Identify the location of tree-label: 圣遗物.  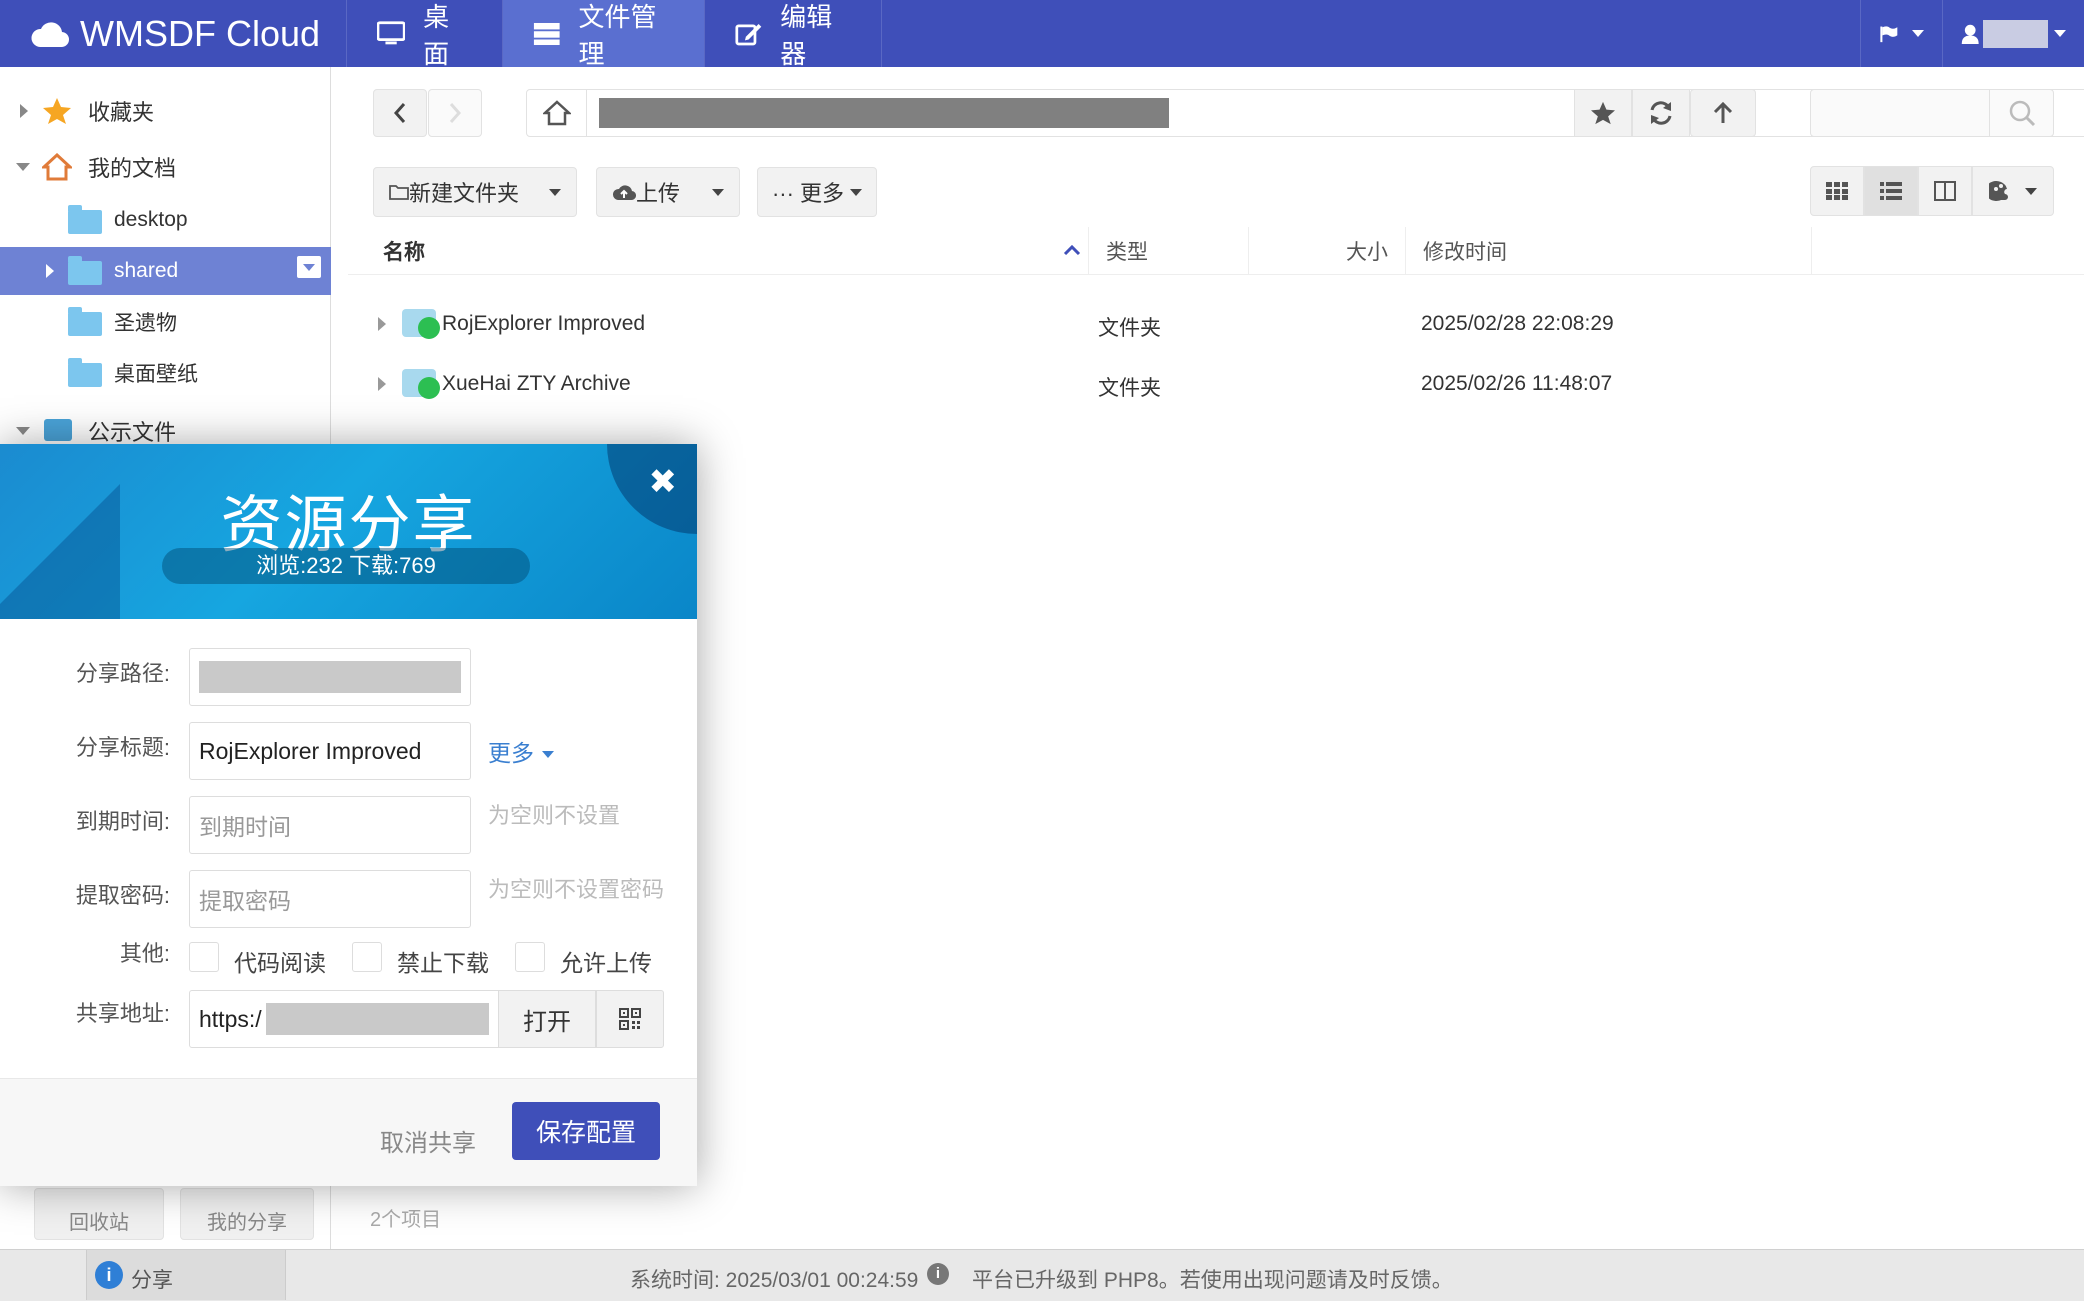
(145, 323).